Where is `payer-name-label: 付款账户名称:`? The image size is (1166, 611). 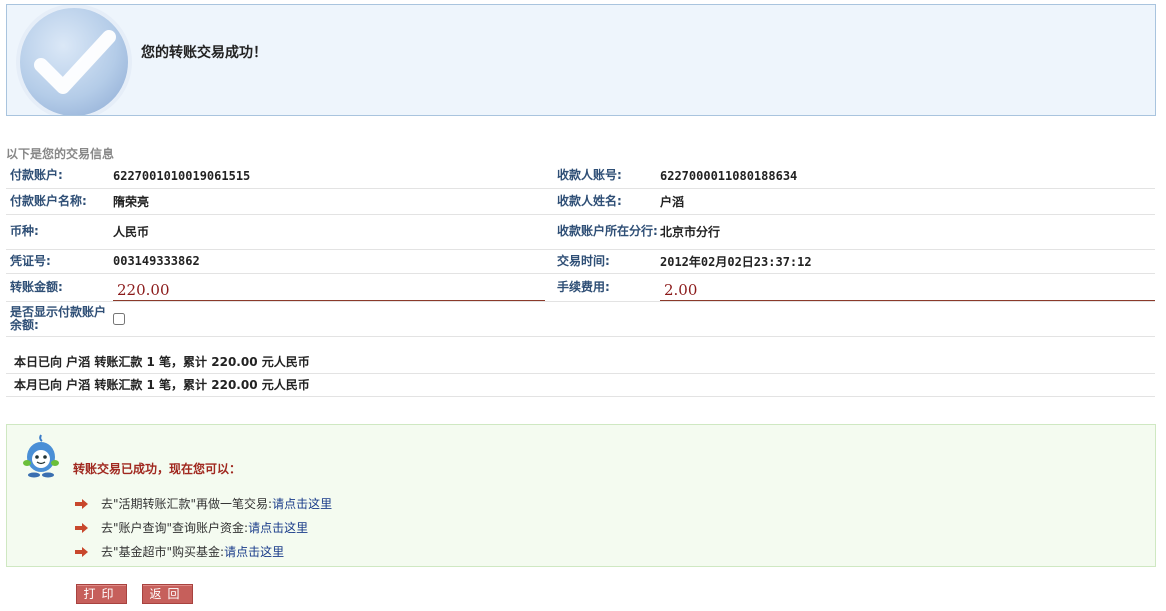
payer-name-label: 付款账户名称: is located at coordinates (59, 201).